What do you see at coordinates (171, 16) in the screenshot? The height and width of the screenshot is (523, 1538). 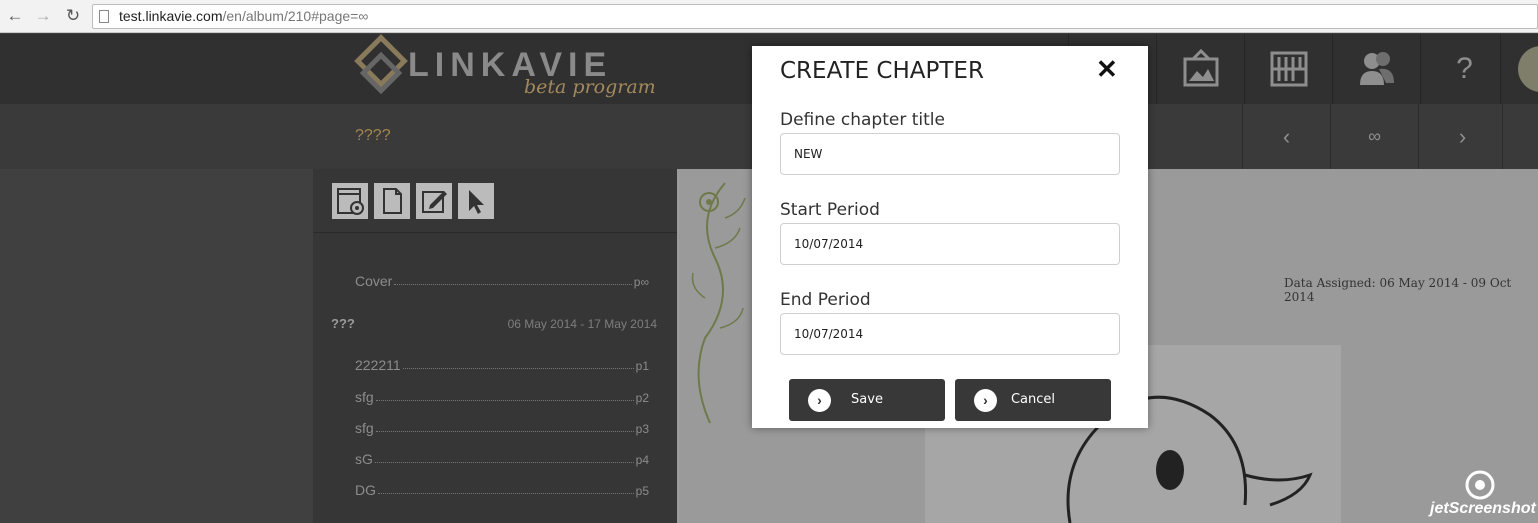 I see `url-host: test.linkavie.com` at bounding box center [171, 16].